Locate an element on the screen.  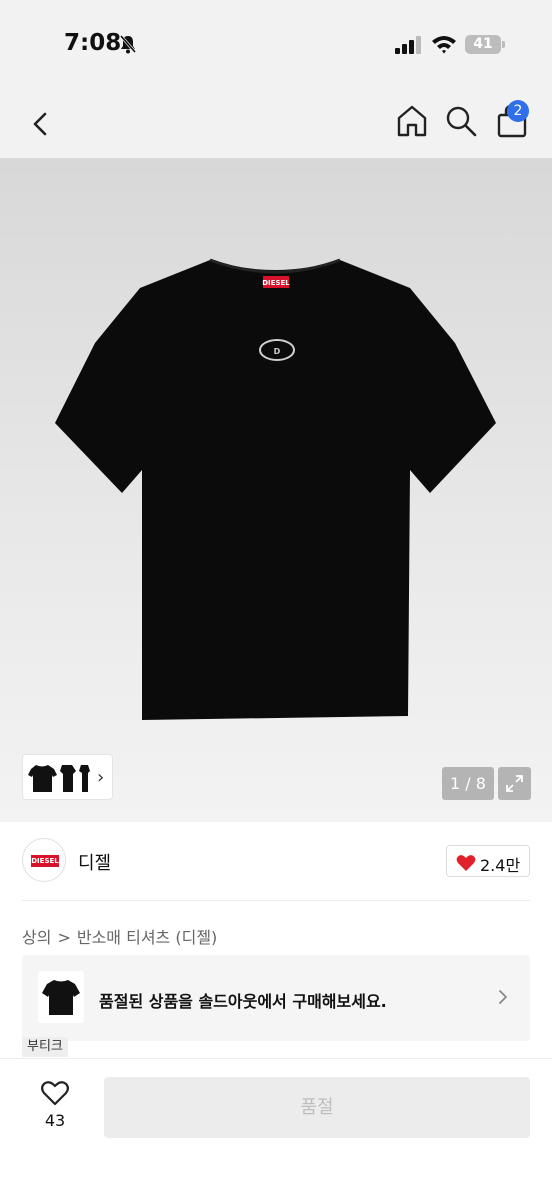
wifi-icon is located at coordinates (444, 45).